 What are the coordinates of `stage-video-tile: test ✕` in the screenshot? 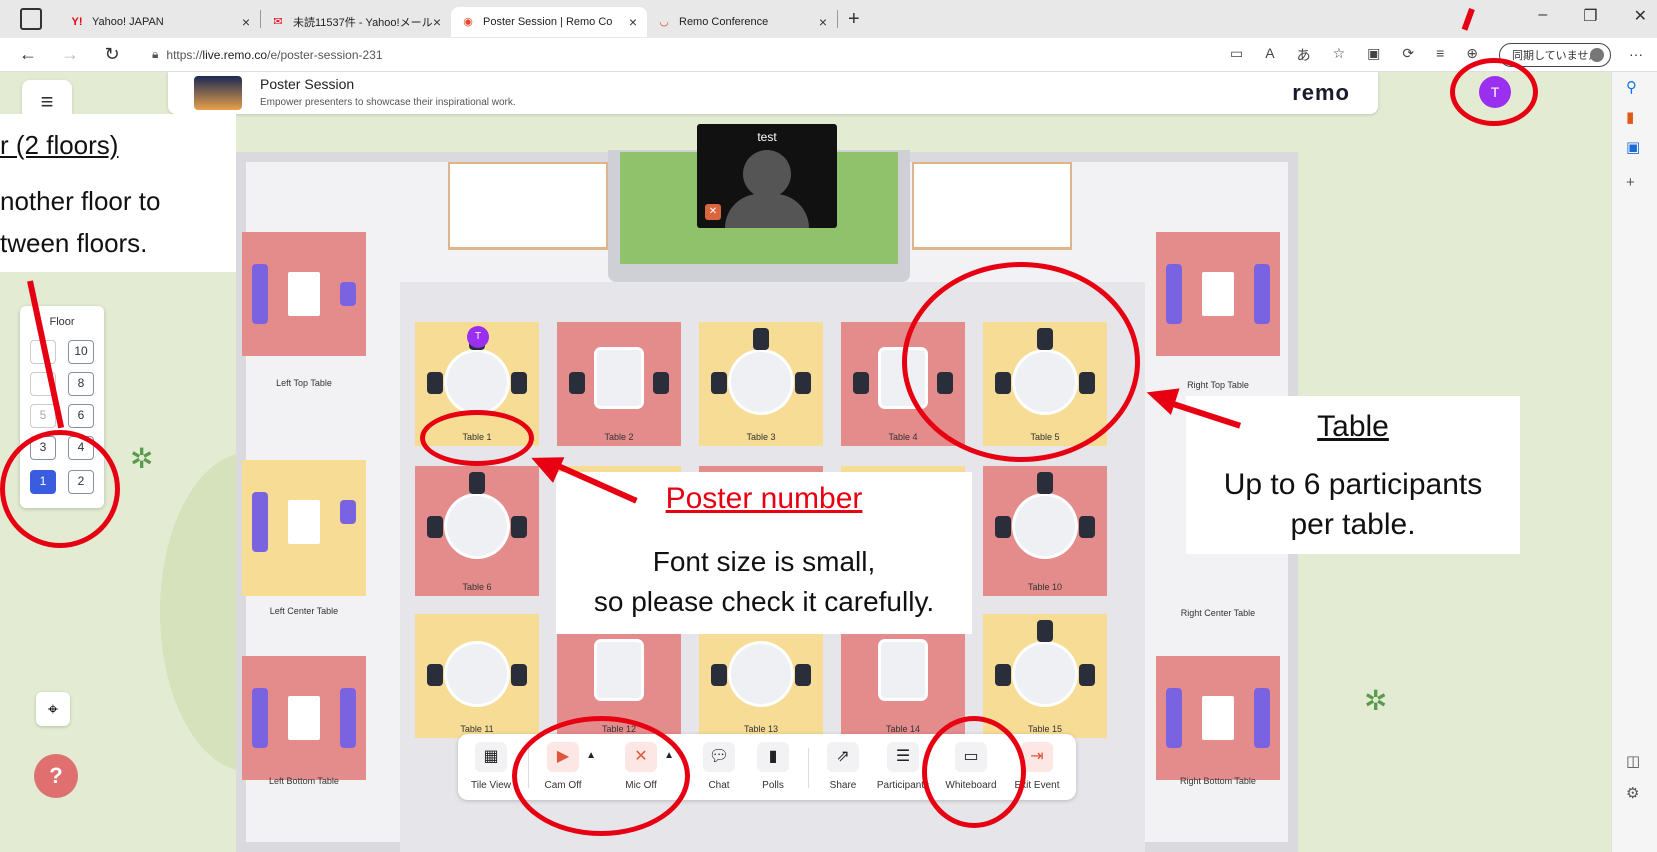 It's located at (767, 176).